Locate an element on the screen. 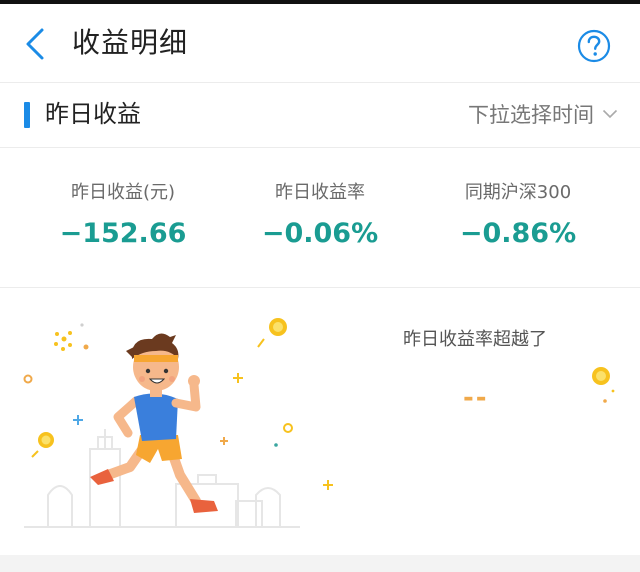 This screenshot has height=572, width=640. coin-icon is located at coordinates (603, 385).